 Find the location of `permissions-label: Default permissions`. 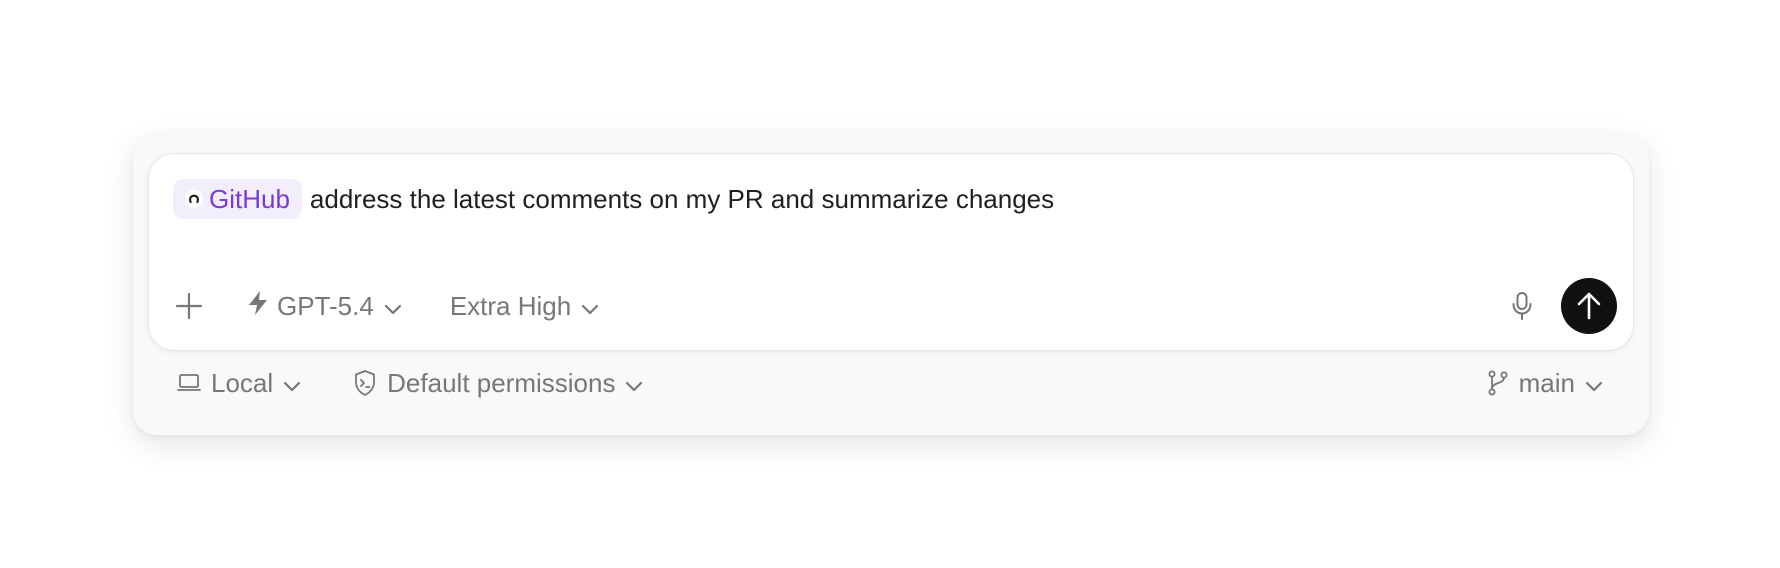

permissions-label: Default permissions is located at coordinates (501, 382).